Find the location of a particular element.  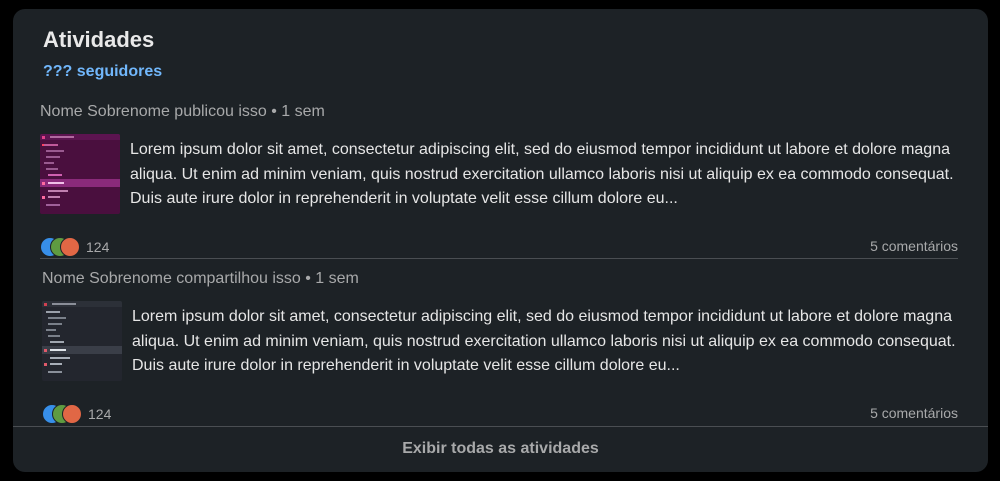

followers-link: ??? seguidores is located at coordinates (102, 72).